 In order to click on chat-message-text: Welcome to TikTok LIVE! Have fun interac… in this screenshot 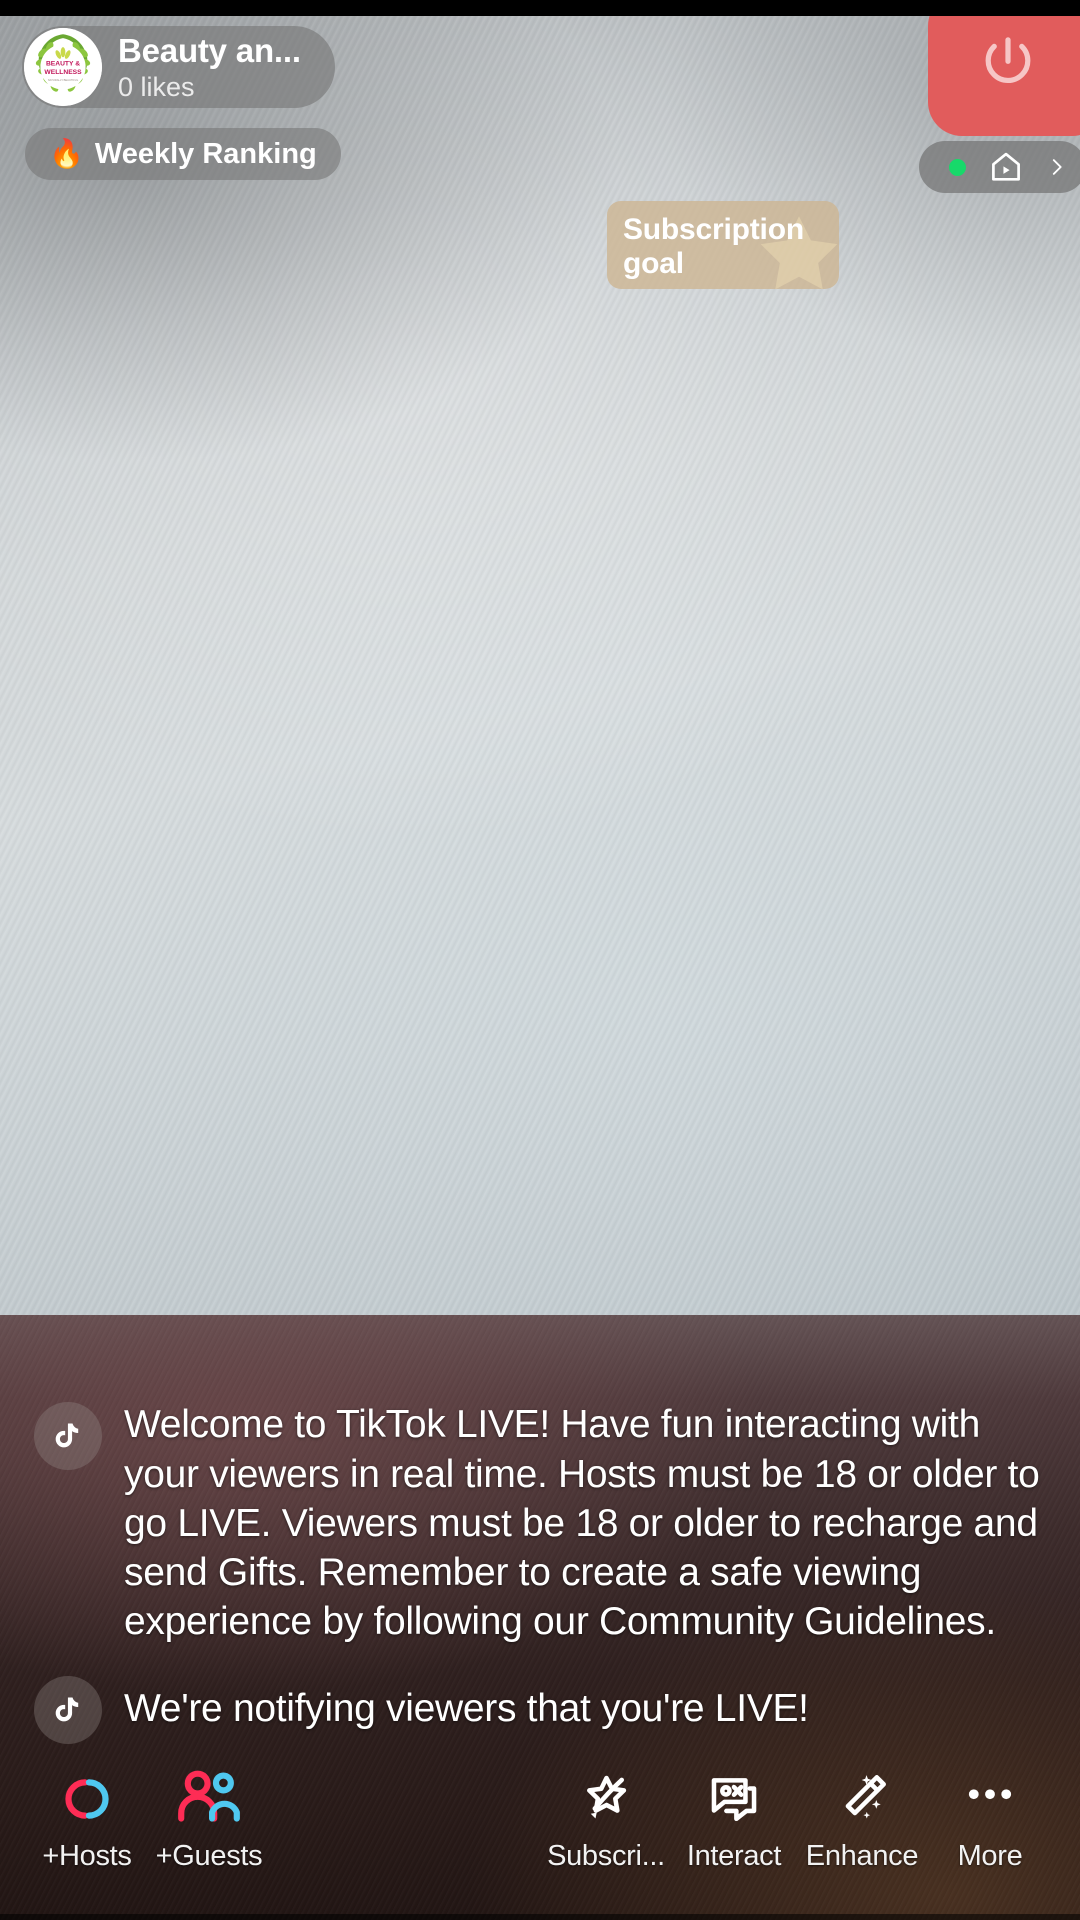, I will do `click(582, 1523)`.